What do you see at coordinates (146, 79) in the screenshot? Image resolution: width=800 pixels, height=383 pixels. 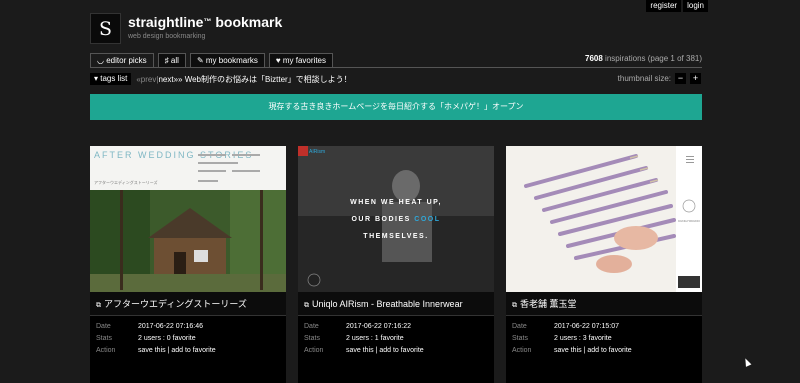 I see `prev-link: «prev` at bounding box center [146, 79].